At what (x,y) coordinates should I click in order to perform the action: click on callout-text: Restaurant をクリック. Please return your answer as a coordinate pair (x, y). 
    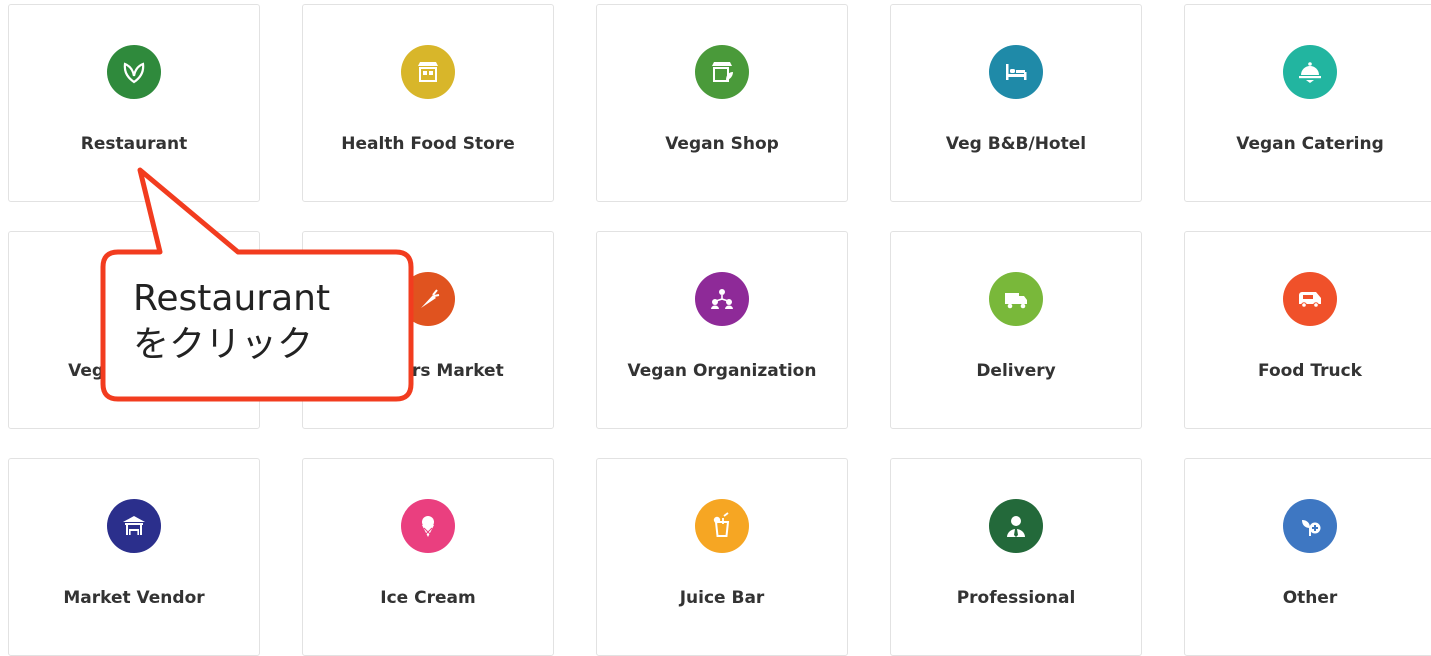
    Looking at the image, I should click on (231, 322).